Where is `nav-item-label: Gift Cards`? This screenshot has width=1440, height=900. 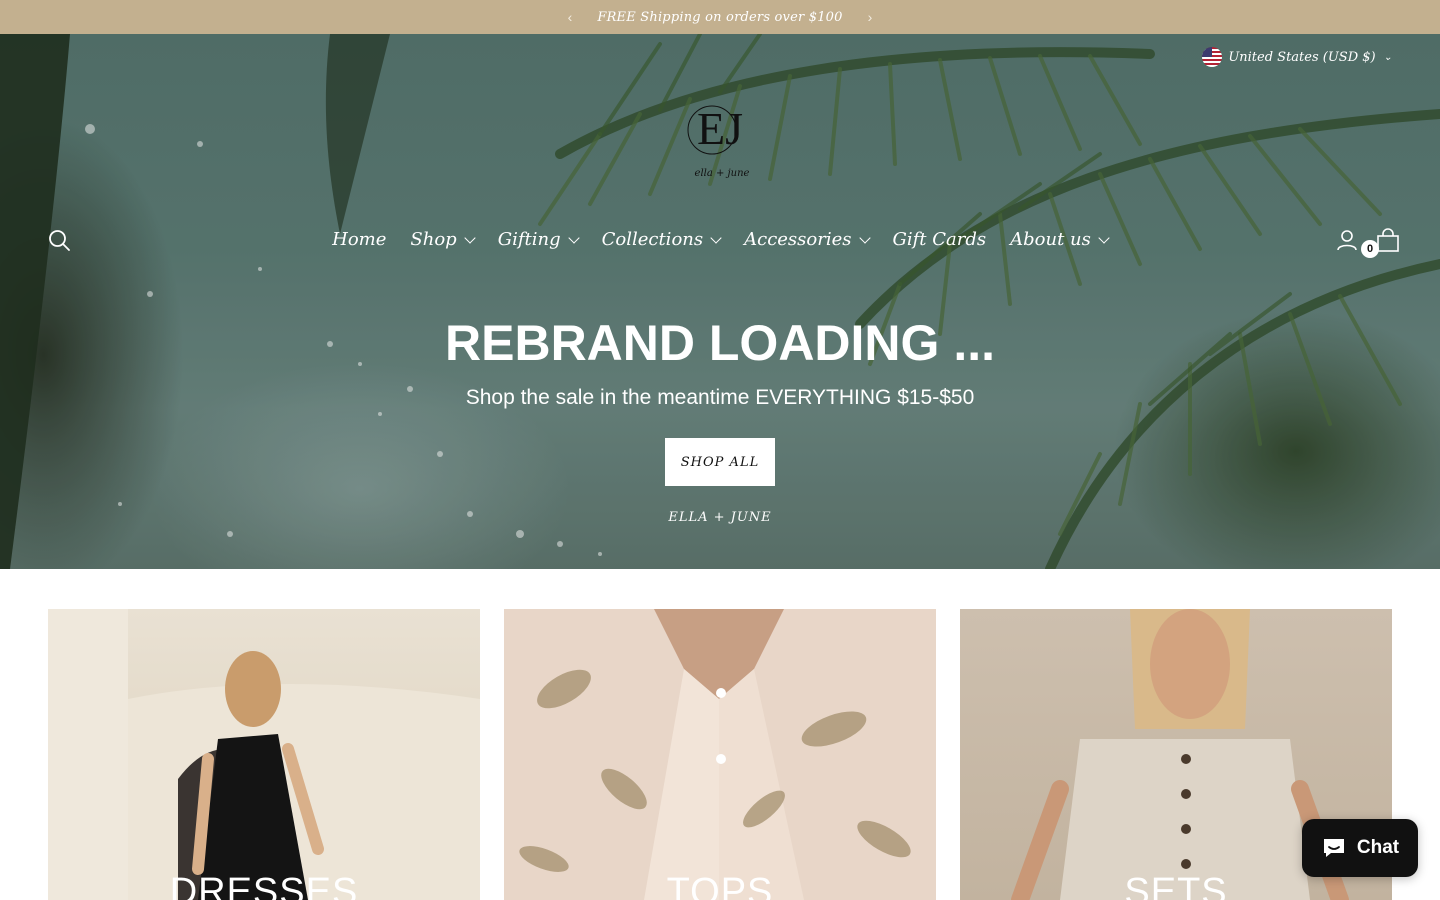
nav-item-label: Gift Cards is located at coordinates (939, 239).